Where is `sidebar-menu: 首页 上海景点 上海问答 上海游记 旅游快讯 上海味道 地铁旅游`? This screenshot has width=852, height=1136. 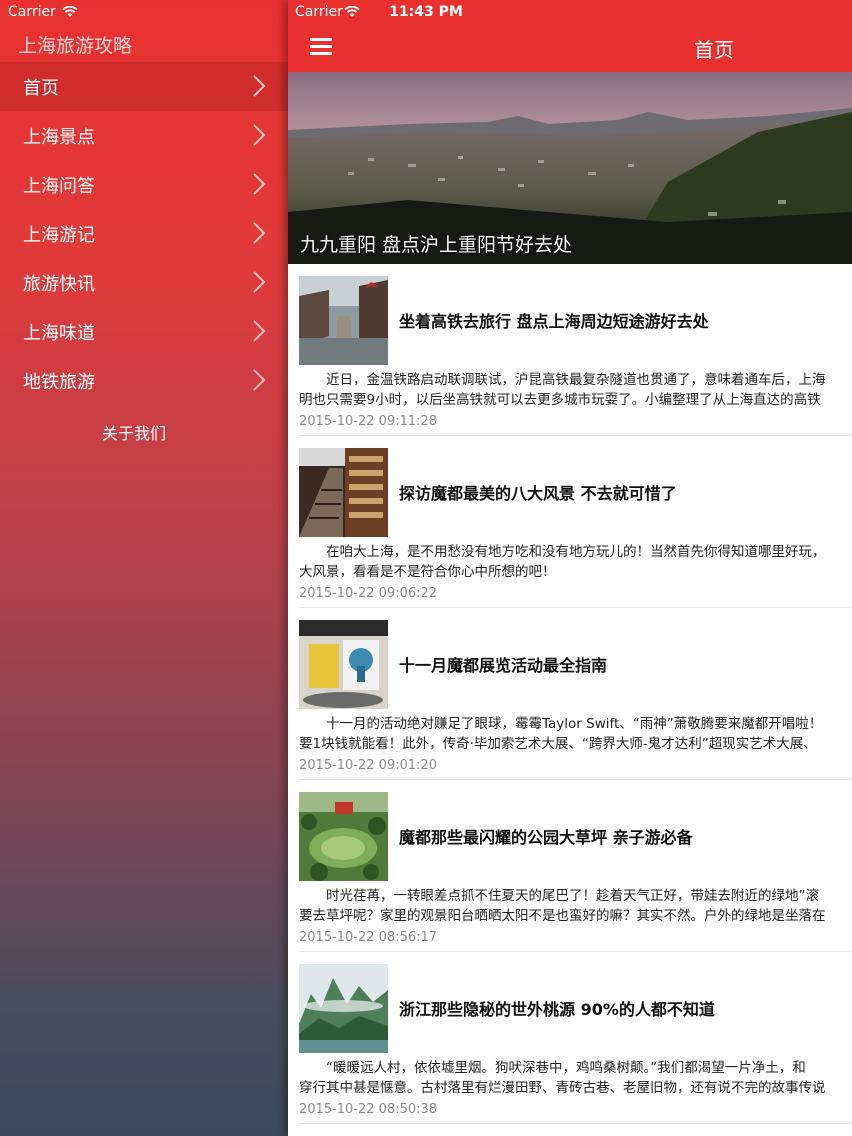
sidebar-menu: 首页 上海景点 上海问答 上海游记 旅游快讯 上海味道 地铁旅游 is located at coordinates (144, 233).